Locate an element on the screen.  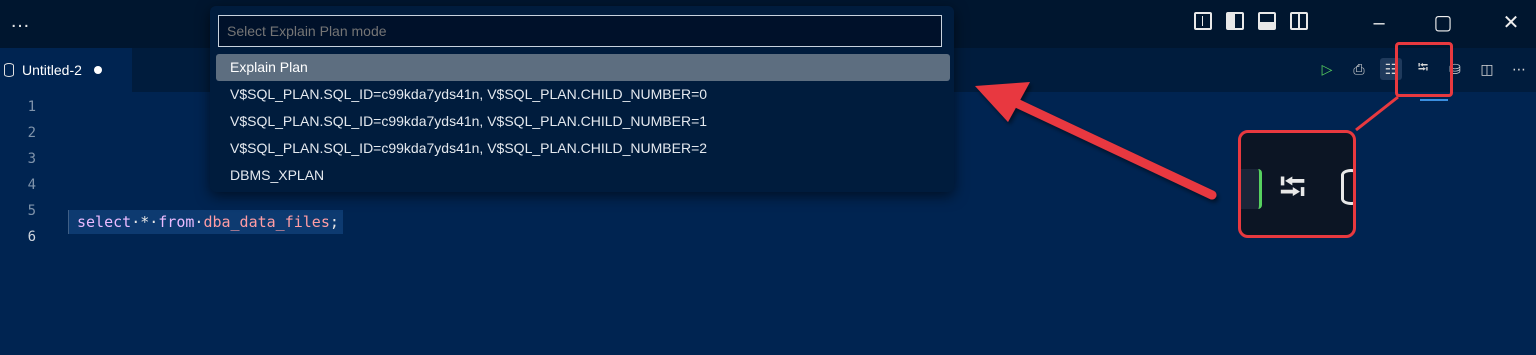
annotation-arrow is located at coordinates (1096, 141).